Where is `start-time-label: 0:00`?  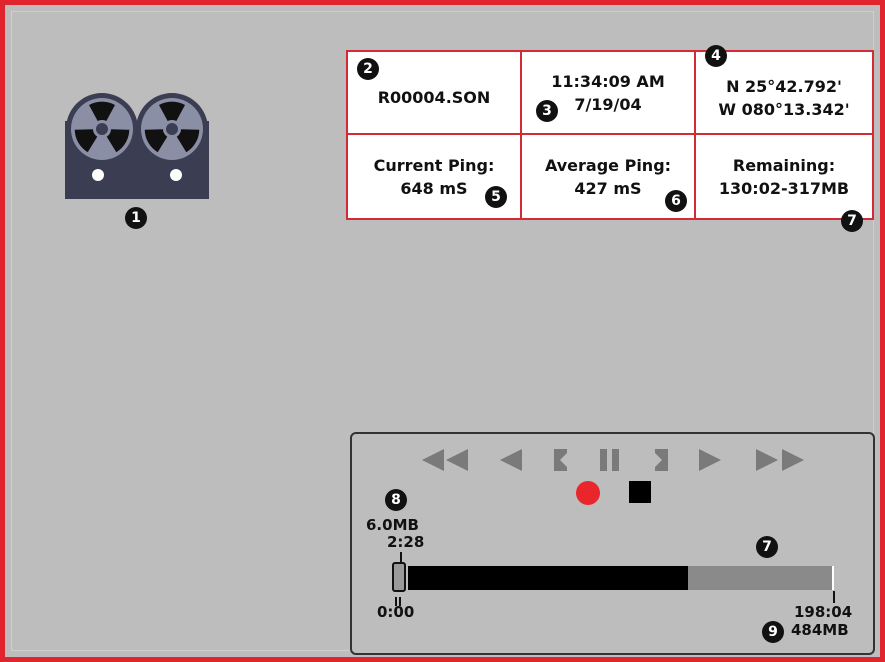
start-time-label: 0:00 is located at coordinates (396, 612).